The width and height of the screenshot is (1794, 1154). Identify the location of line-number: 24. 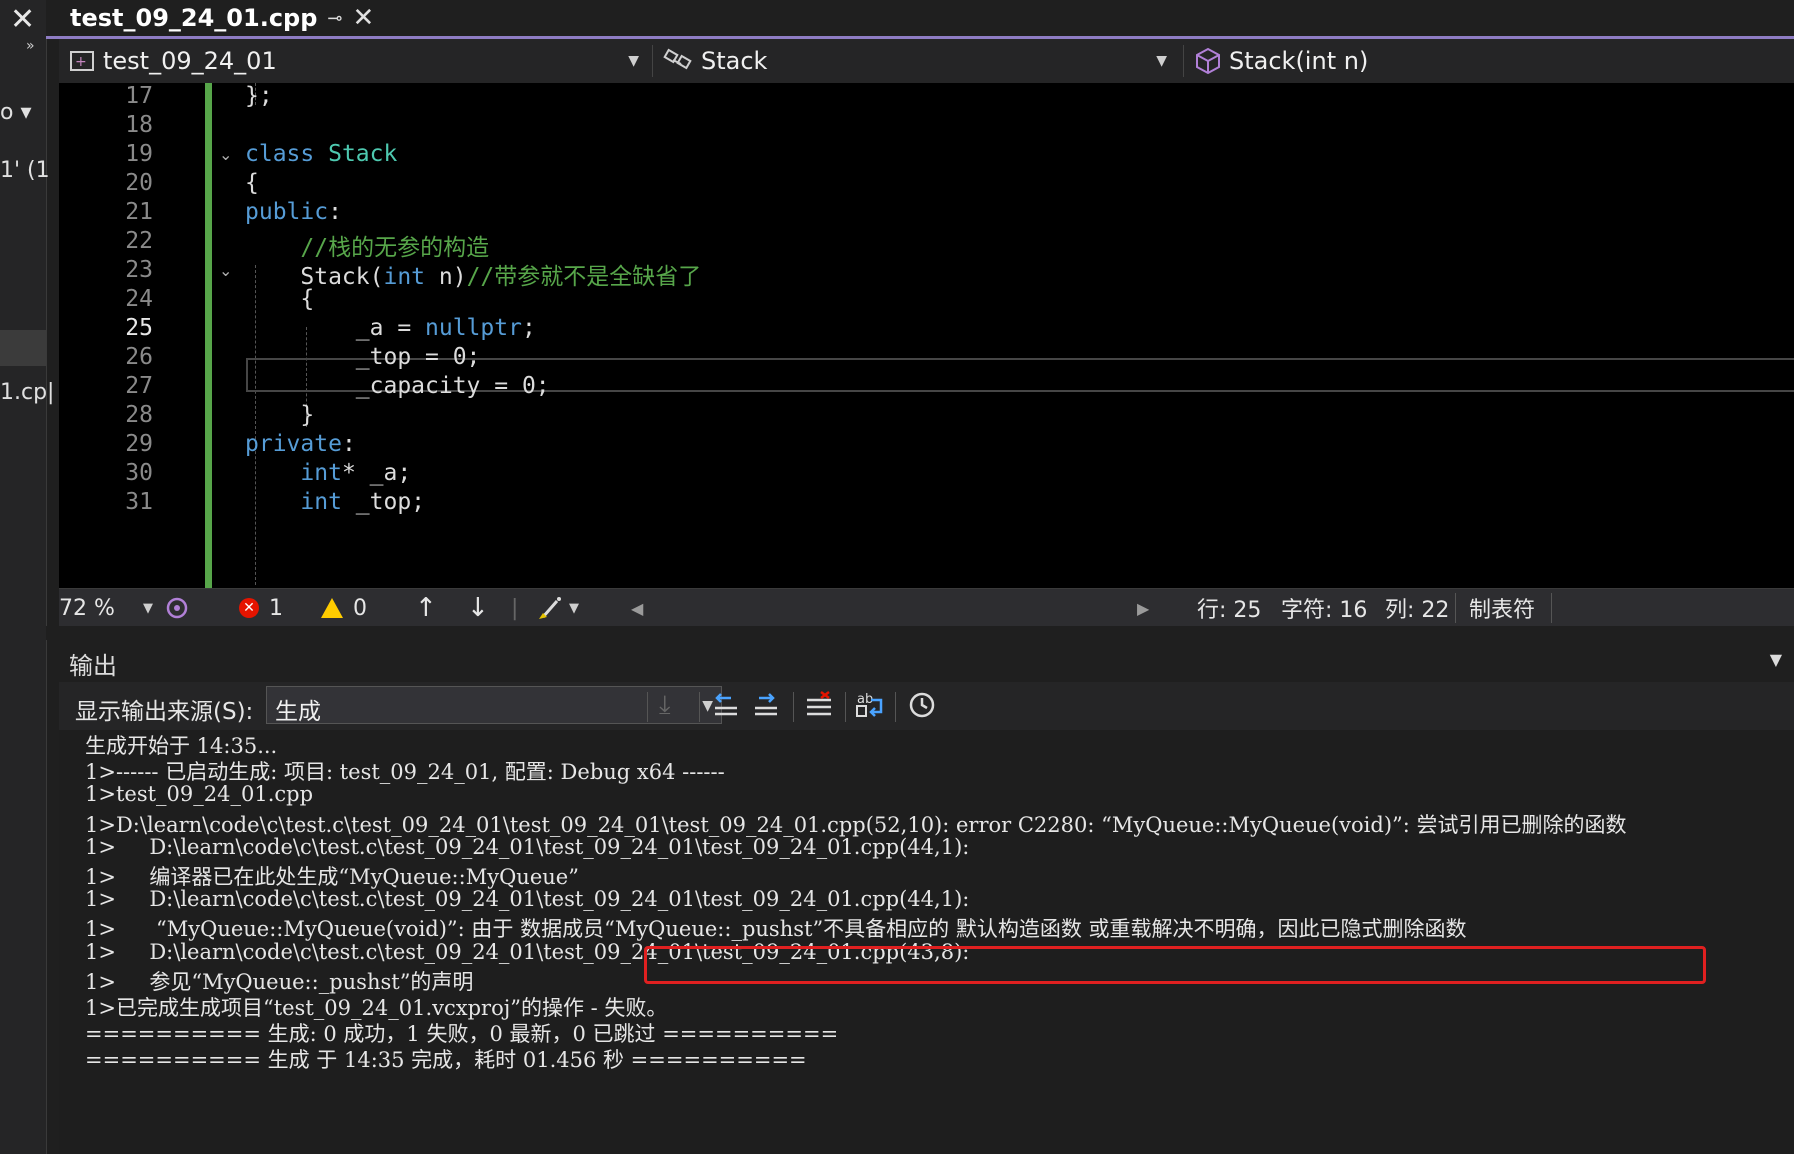
(139, 299).